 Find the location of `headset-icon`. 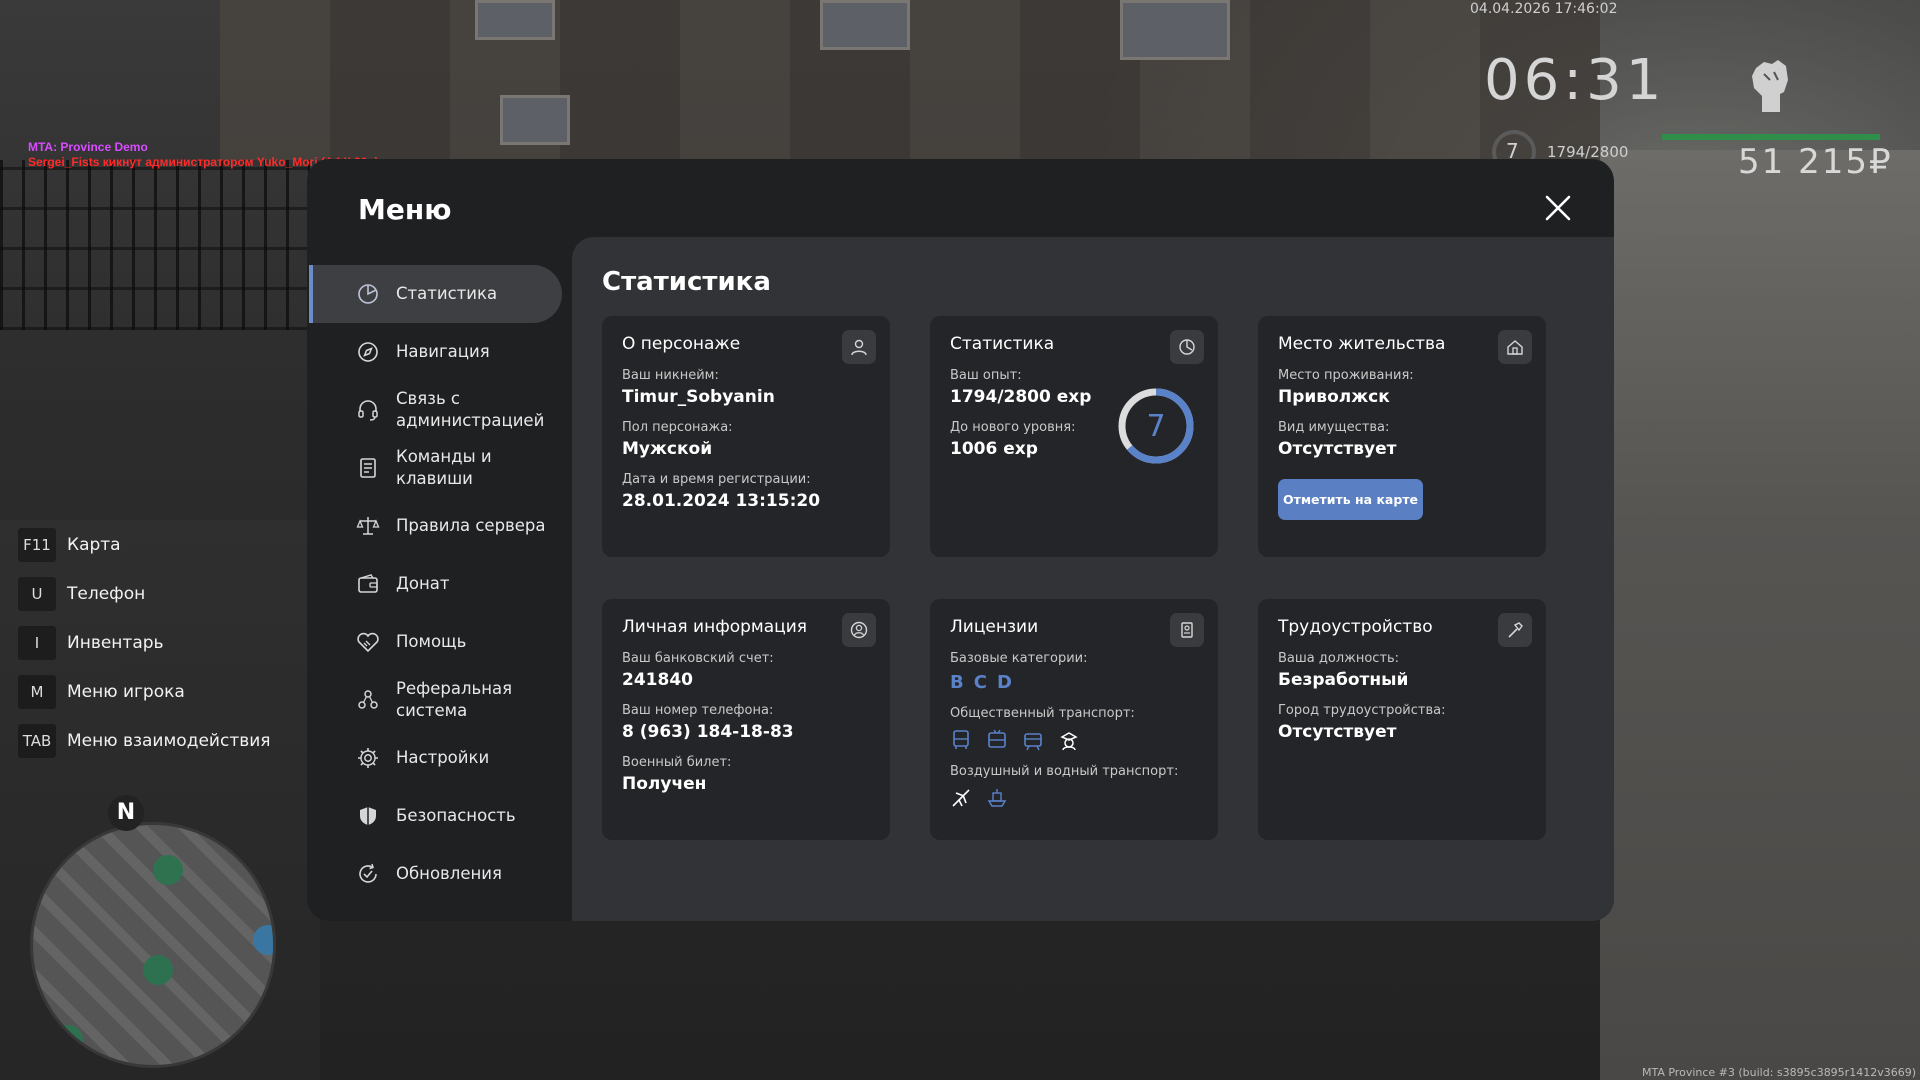

headset-icon is located at coordinates (368, 410).